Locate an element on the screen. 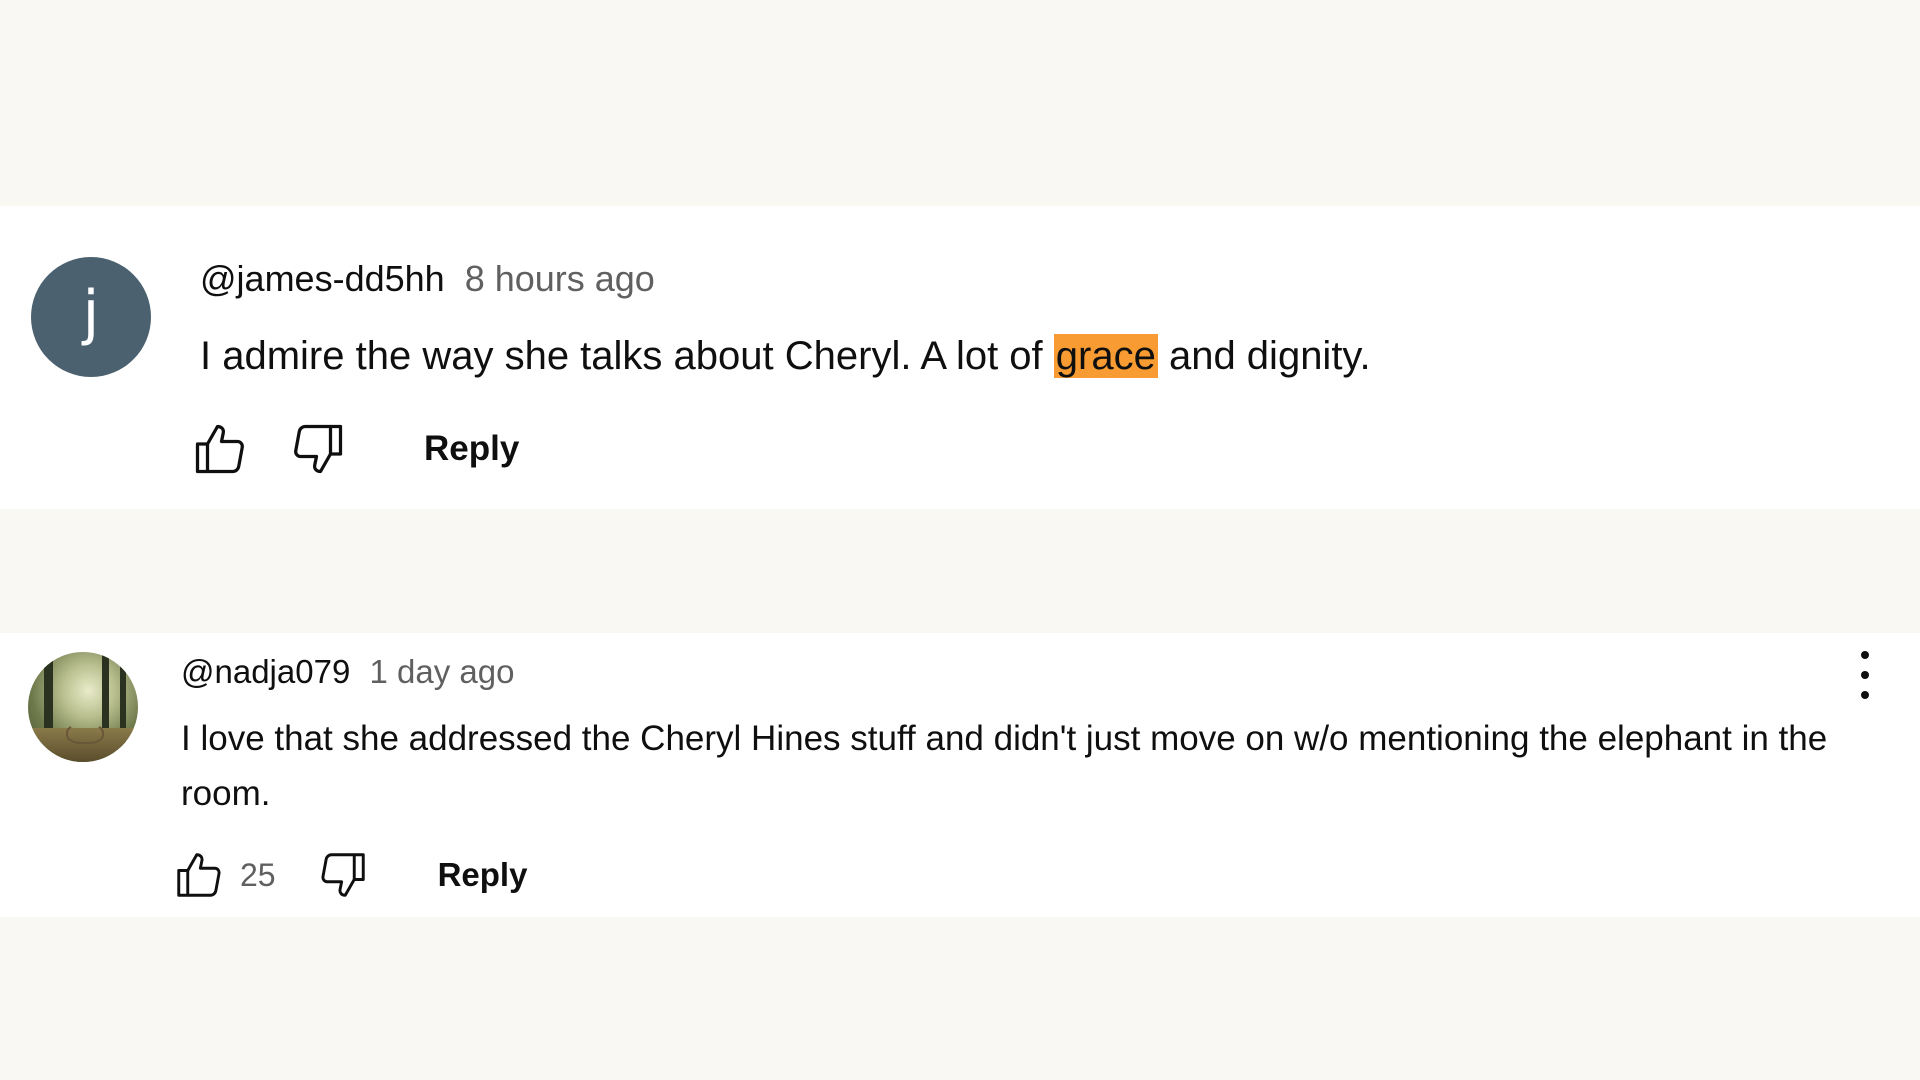 The height and width of the screenshot is (1080, 1920). more-vert-icon is located at coordinates (1865, 655).